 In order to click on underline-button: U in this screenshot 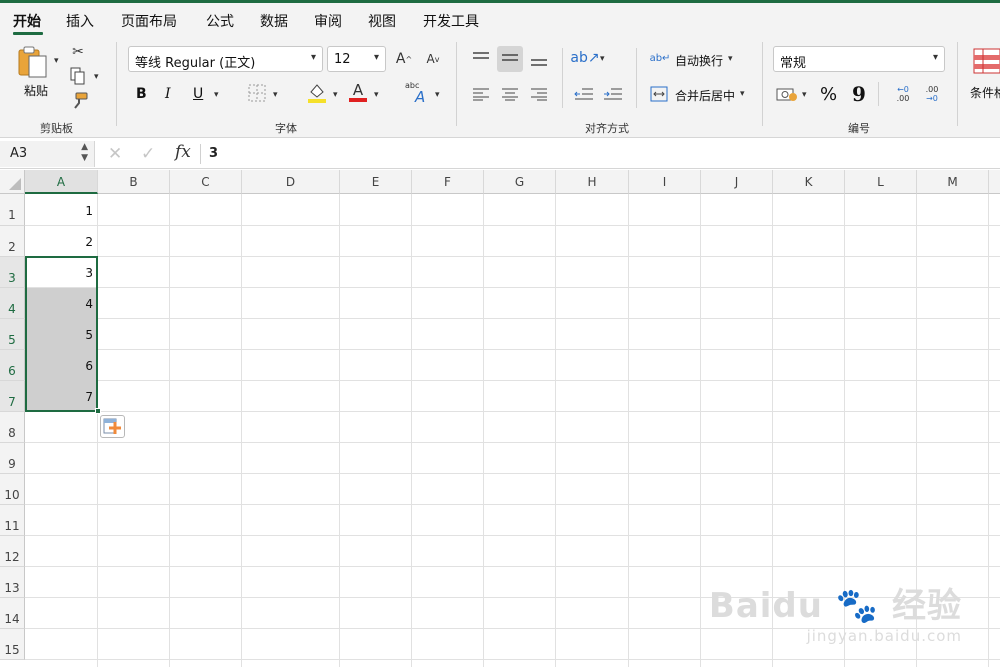, I will do `click(198, 94)`.